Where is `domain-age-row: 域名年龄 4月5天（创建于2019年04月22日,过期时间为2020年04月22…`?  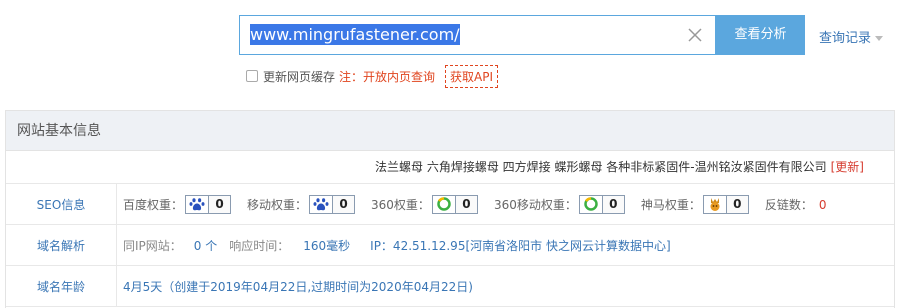 domain-age-row: 域名年龄 4月5天（创建于2019年04月22日,过期时间为2020年04月22… is located at coordinates (450, 286).